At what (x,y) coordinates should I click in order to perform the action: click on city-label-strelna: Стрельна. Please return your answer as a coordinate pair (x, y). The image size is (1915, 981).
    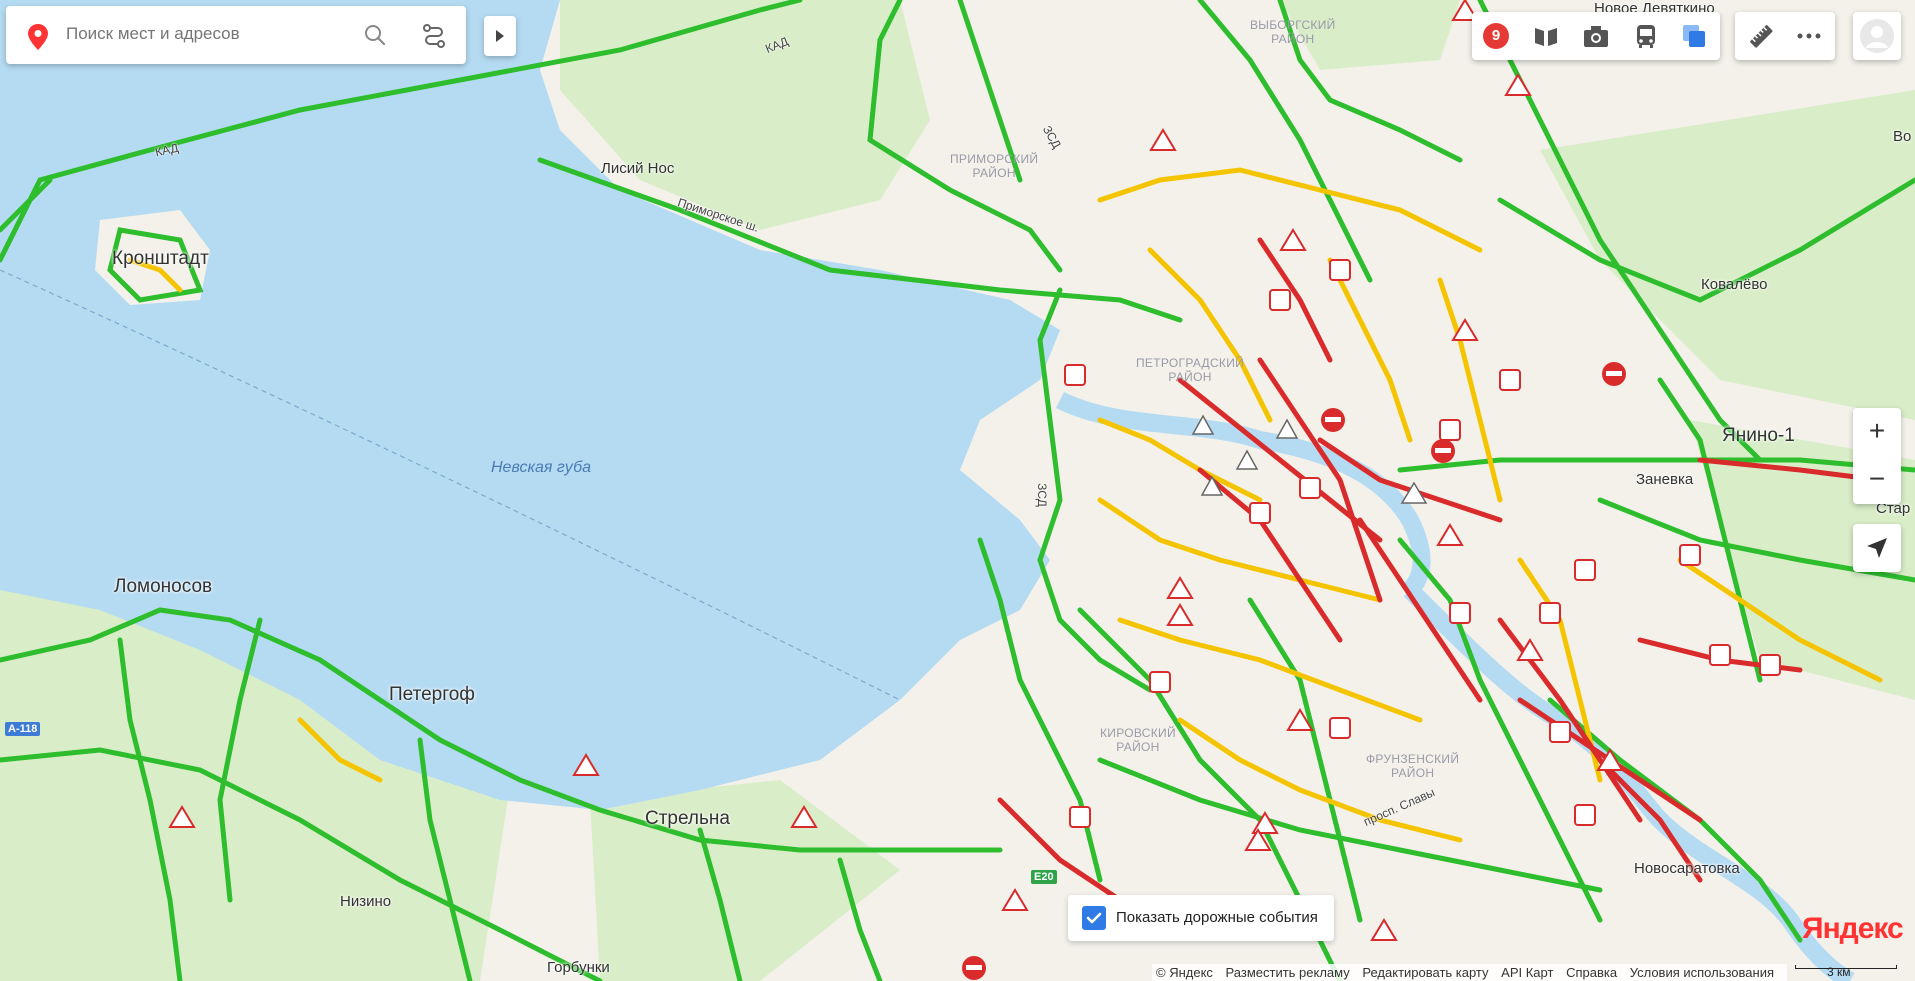
    Looking at the image, I should click on (687, 818).